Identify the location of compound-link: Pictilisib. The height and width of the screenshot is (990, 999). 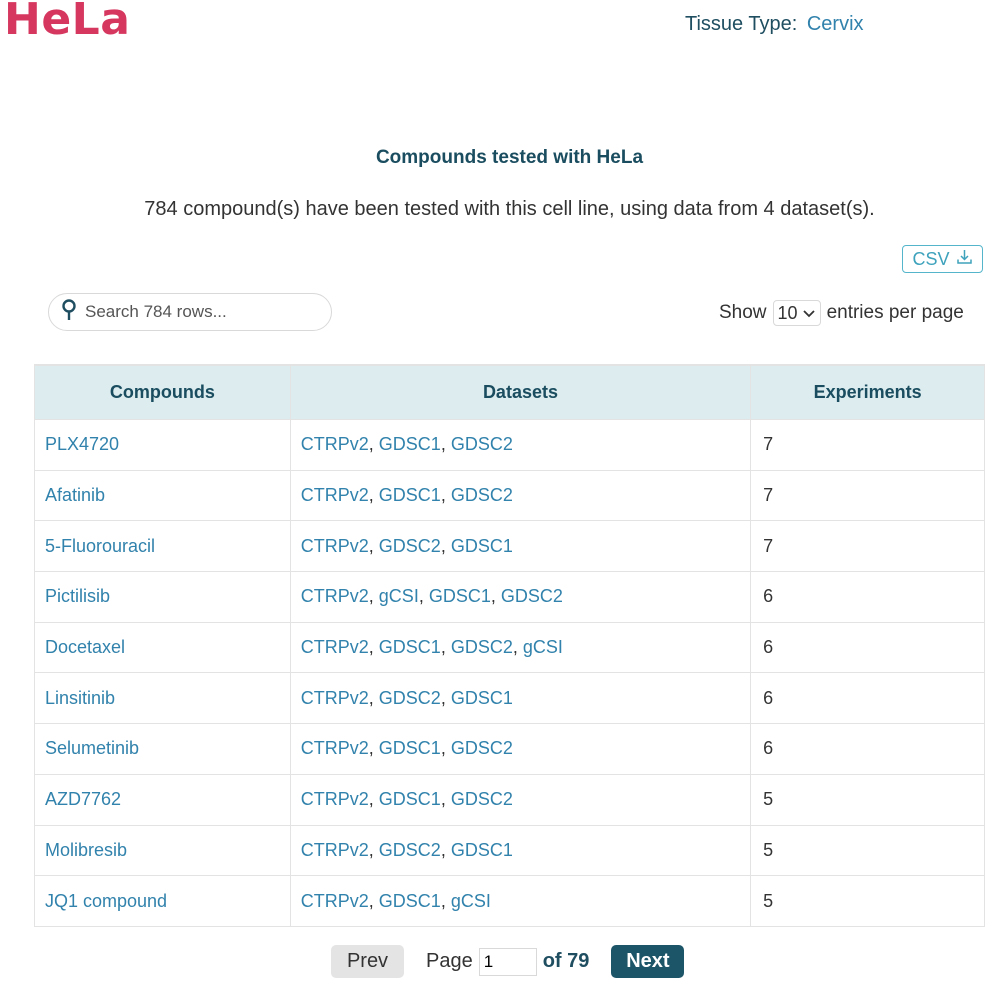
(77, 596).